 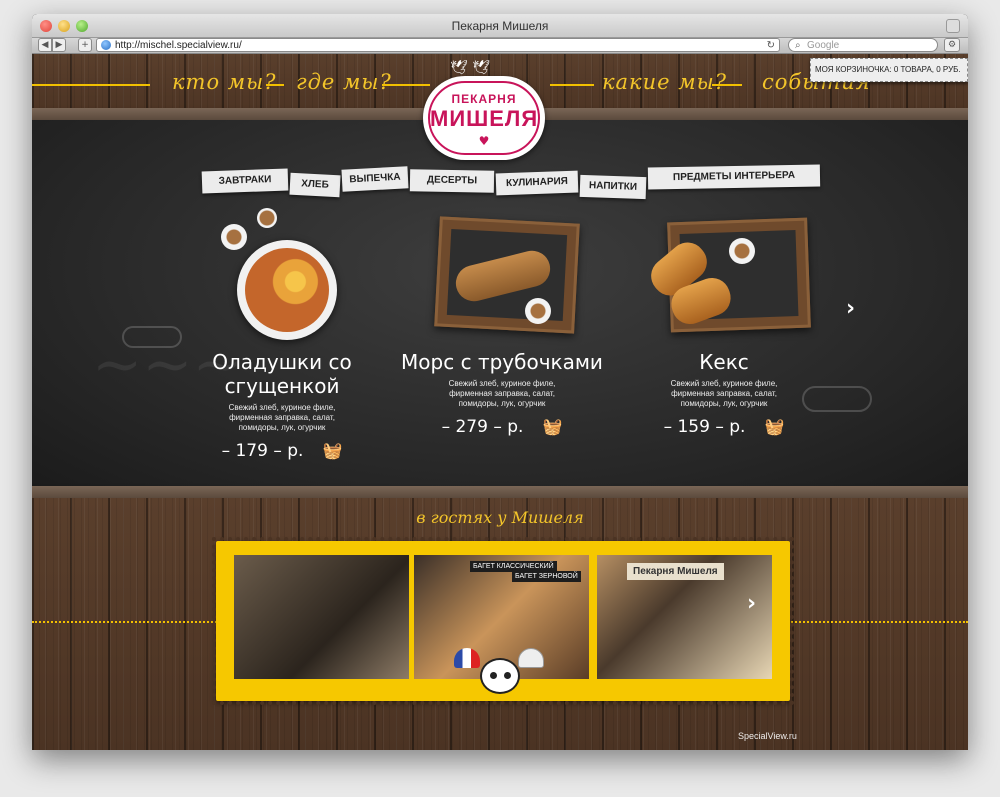 I want to click on category-interior: ПРЕДМЕТЫ ИНТЕРЬЕРА, so click(x=734, y=177).